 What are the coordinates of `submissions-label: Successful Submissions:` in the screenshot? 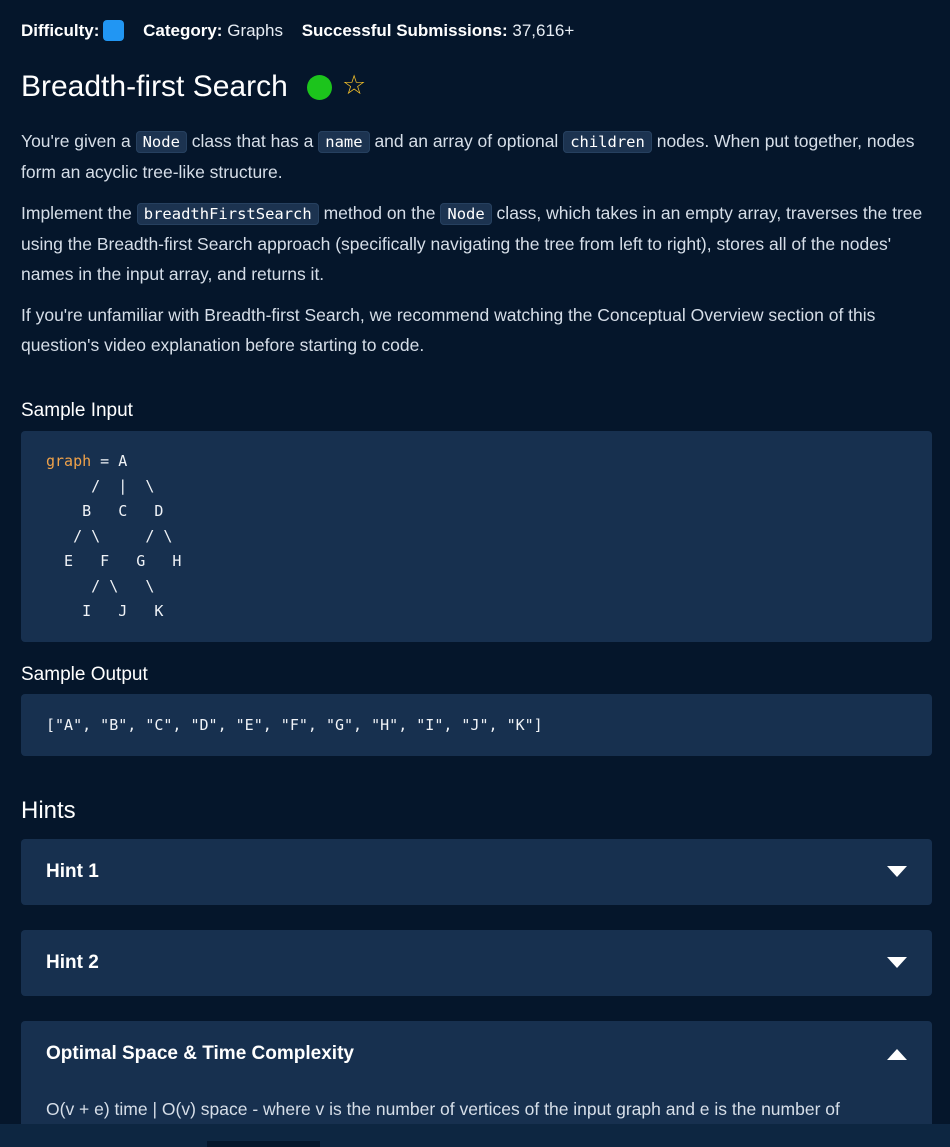 It's located at (404, 30).